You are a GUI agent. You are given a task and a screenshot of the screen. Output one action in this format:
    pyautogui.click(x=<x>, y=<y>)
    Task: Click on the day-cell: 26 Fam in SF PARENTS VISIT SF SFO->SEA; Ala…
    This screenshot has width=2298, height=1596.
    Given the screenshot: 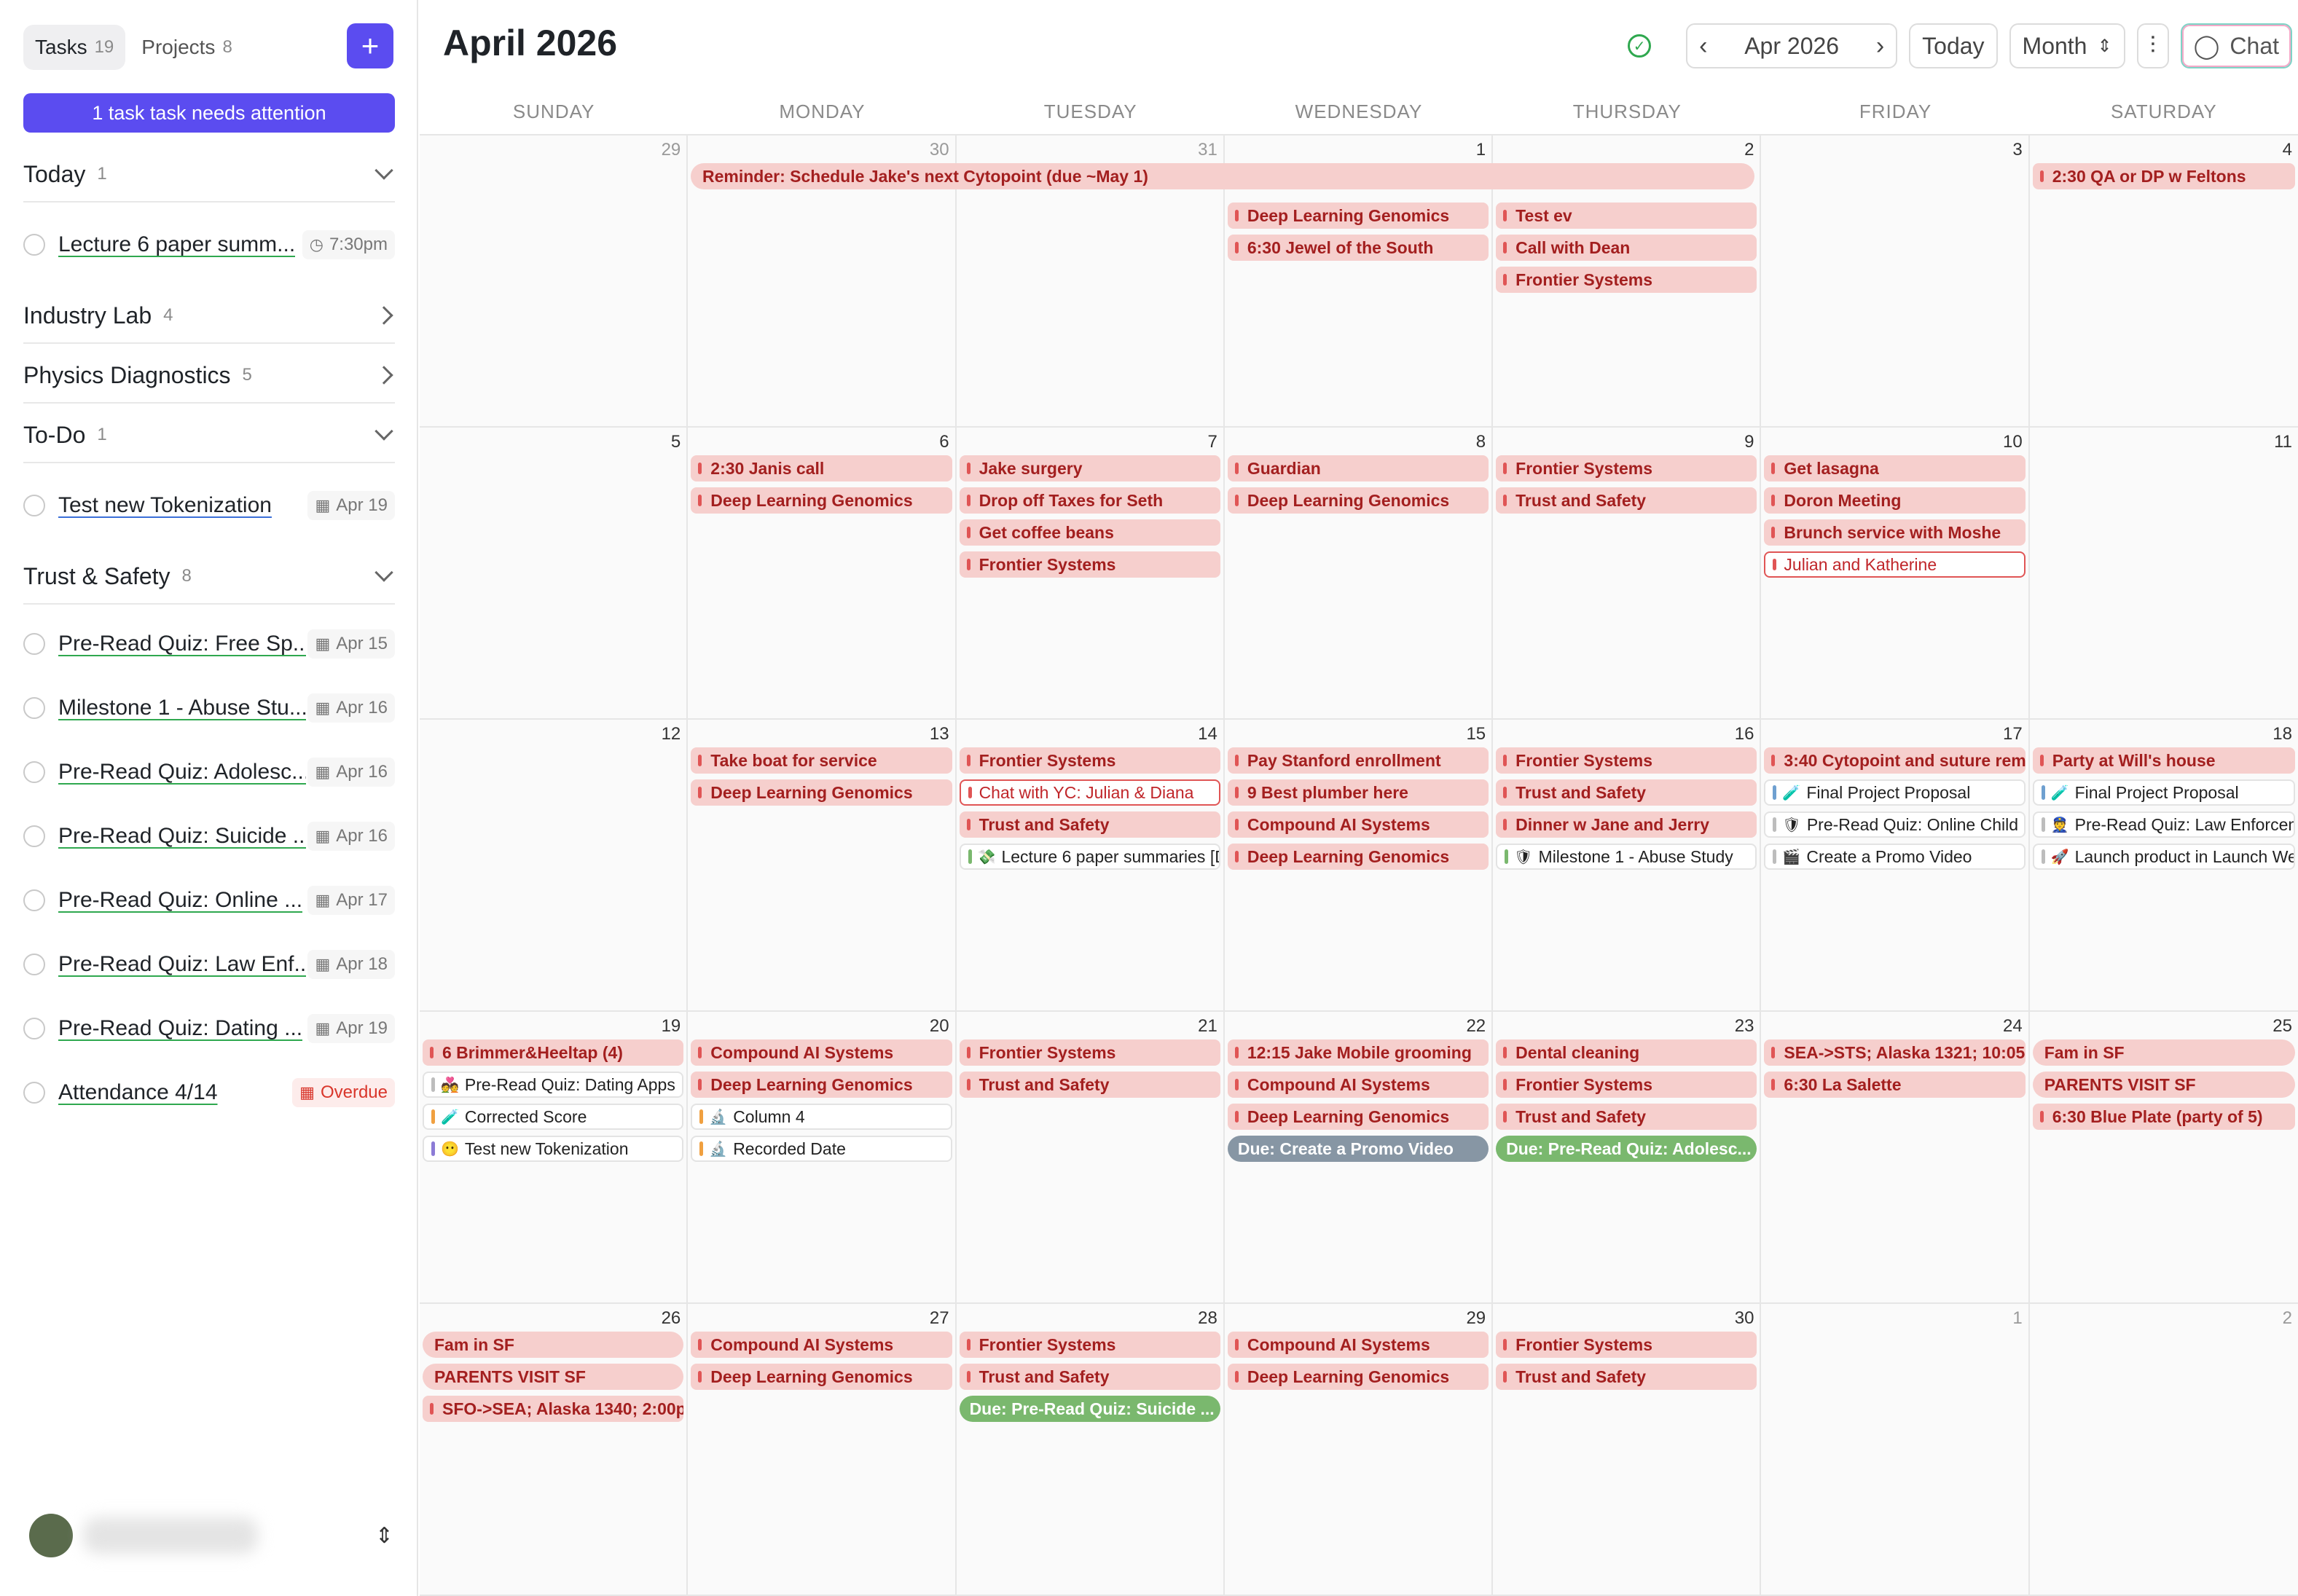 What is the action you would take?
    pyautogui.click(x=554, y=1450)
    